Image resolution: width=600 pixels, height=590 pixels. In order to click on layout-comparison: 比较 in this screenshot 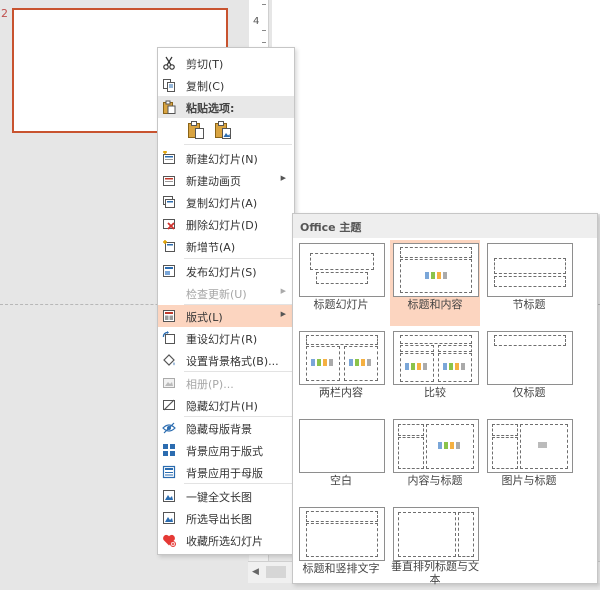, I will do `click(435, 371)`.